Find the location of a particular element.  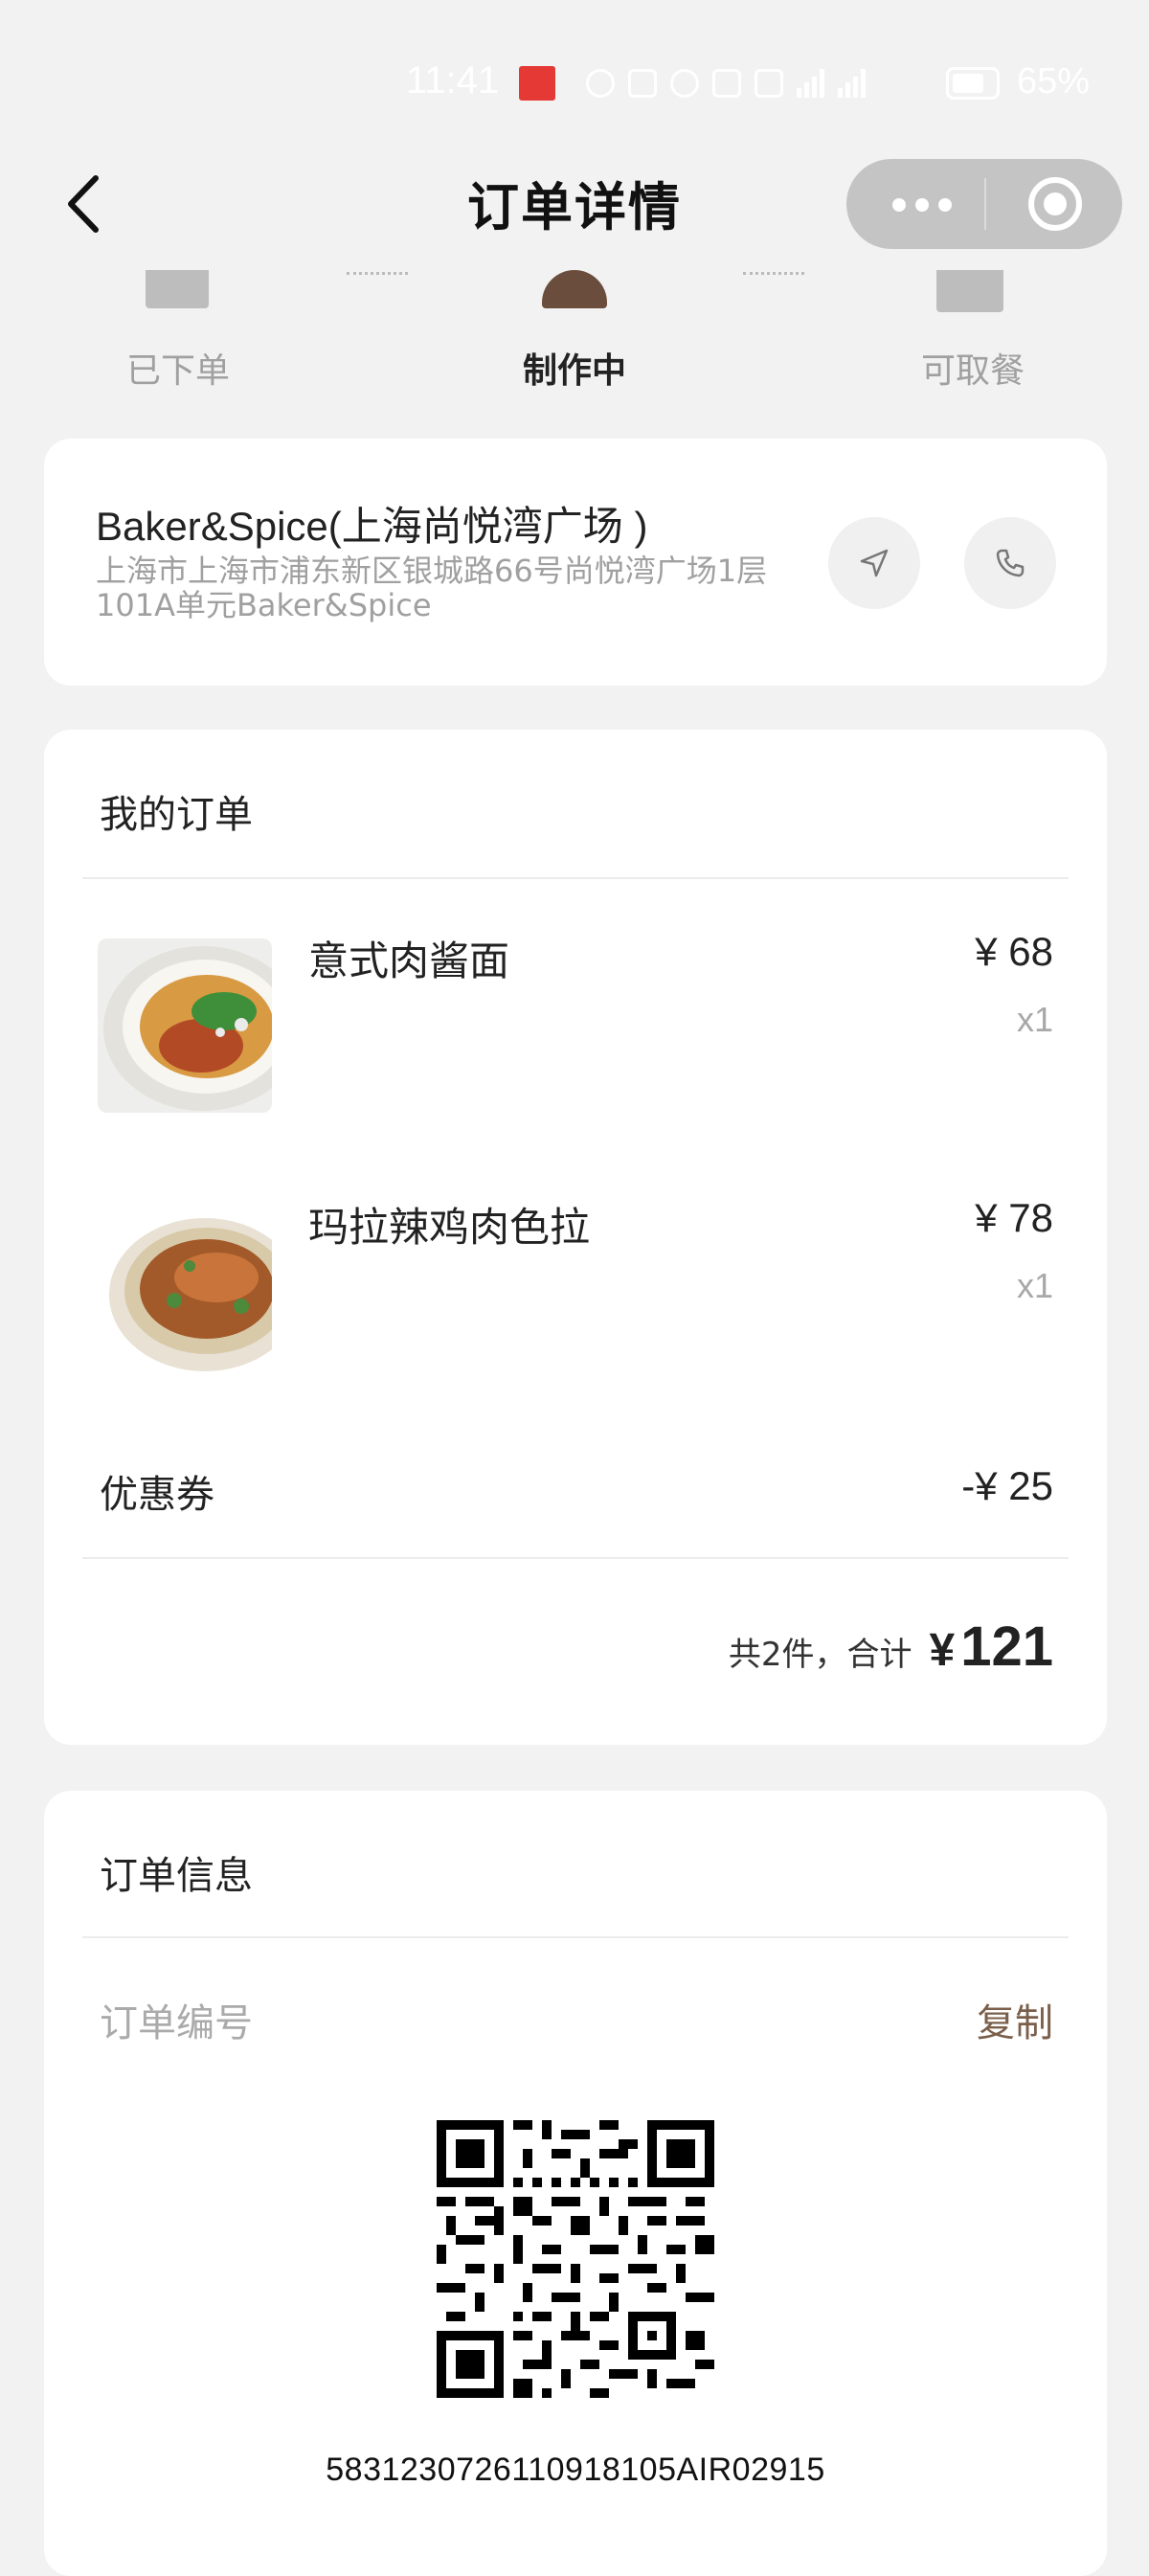

section-title-order-info: 订单信息 is located at coordinates (177, 1876).